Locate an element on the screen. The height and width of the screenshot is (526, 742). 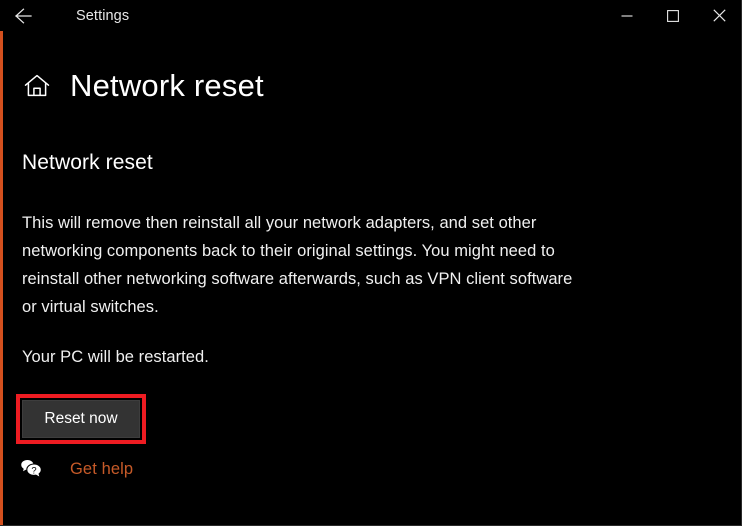
minimize-button is located at coordinates (627, 15).